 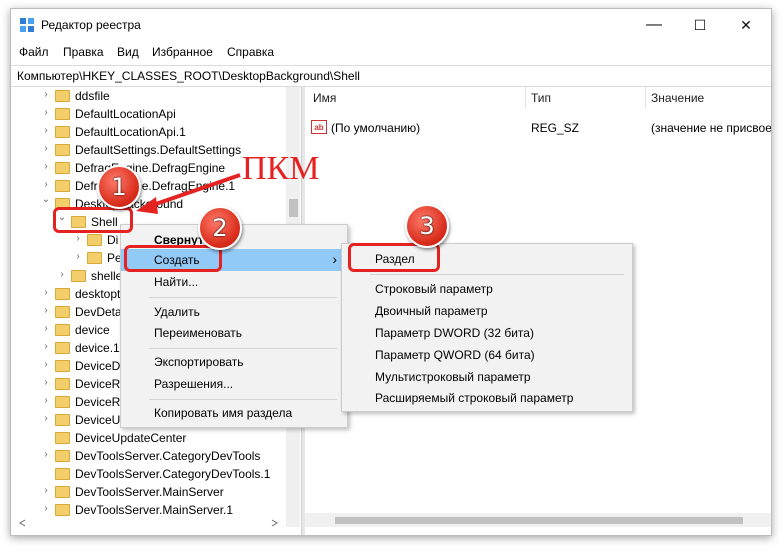 I want to click on step-badge-1: 1, so click(x=119, y=187).